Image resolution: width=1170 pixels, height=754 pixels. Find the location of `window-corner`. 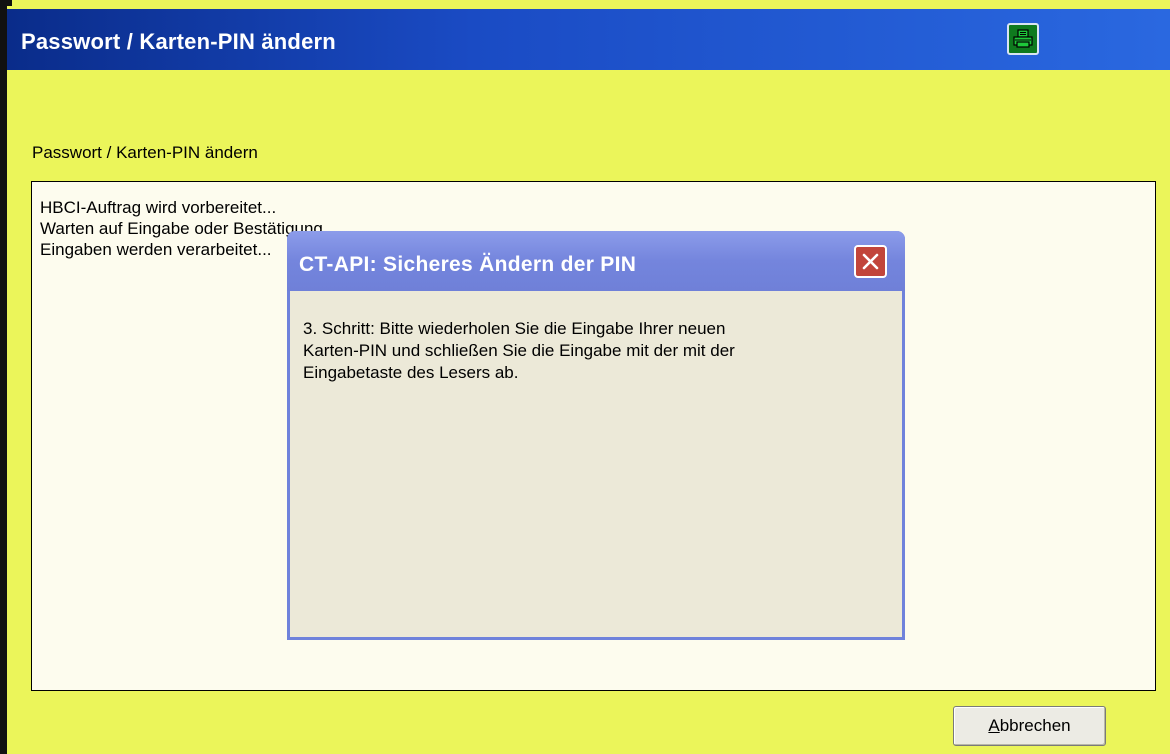

window-corner is located at coordinates (6, 3).